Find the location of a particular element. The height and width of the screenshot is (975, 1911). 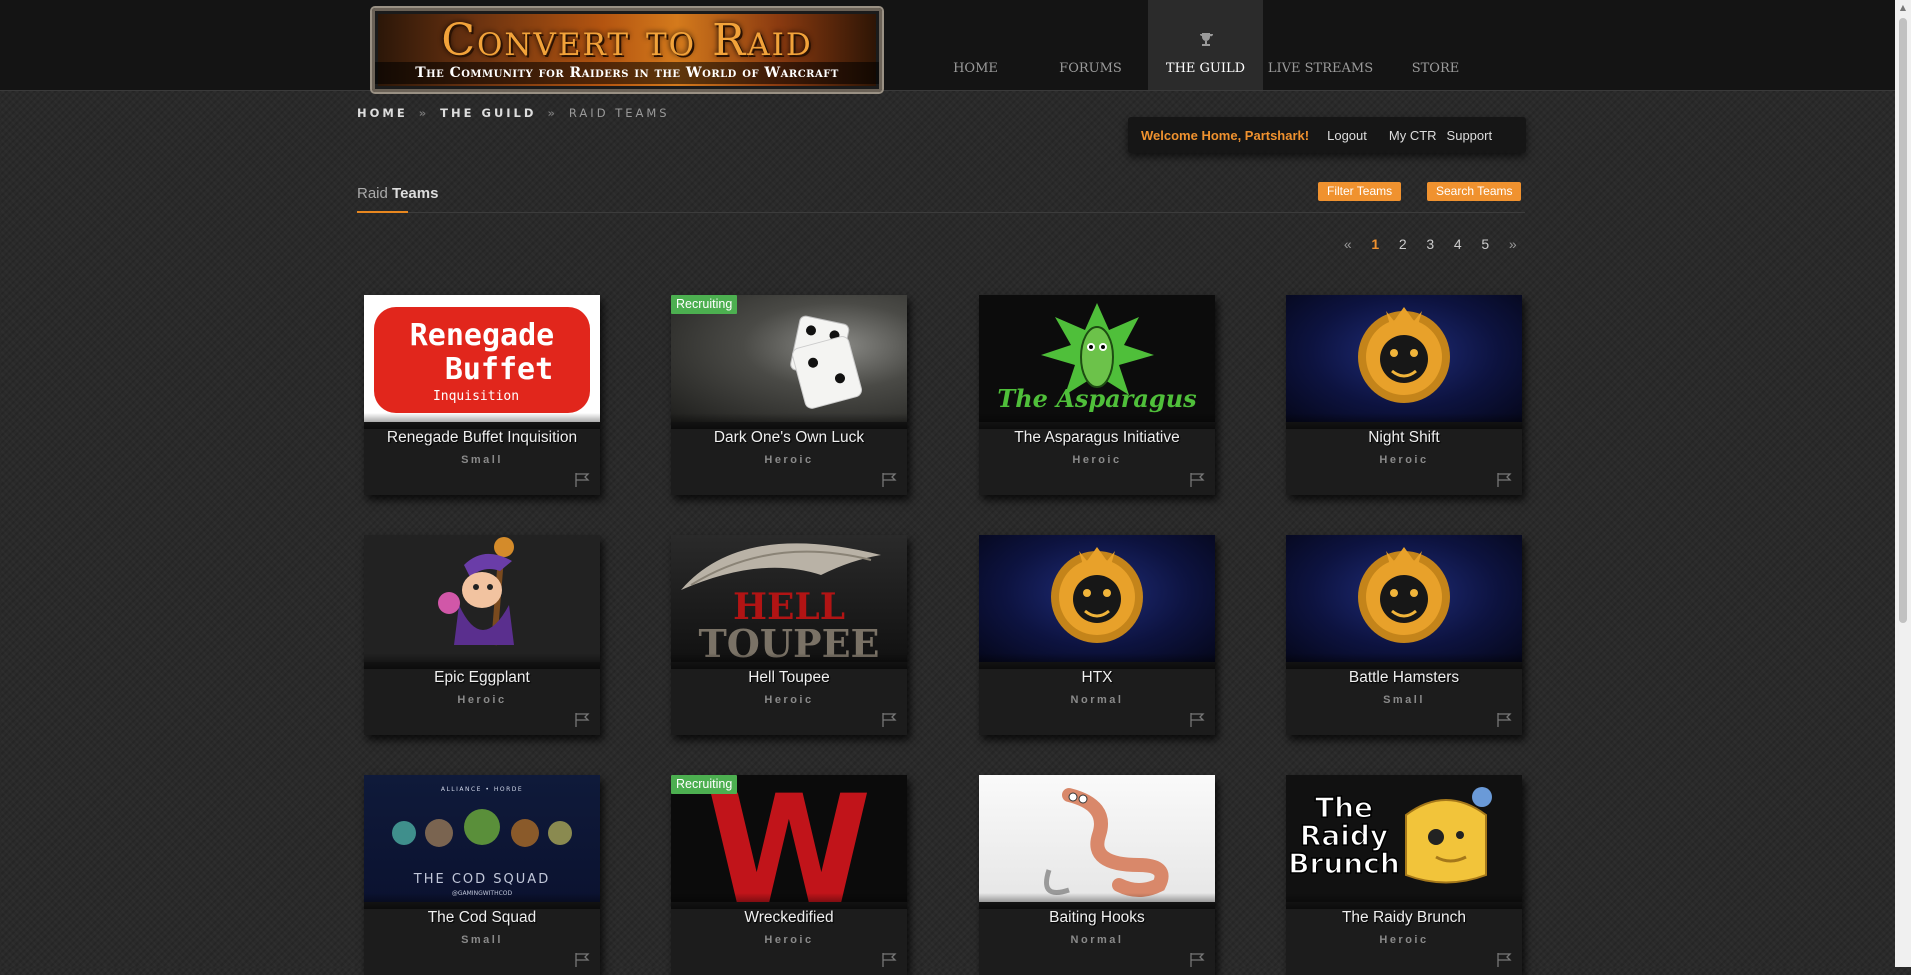

team-logo-text: The Asparagus is located at coordinates (1097, 398).